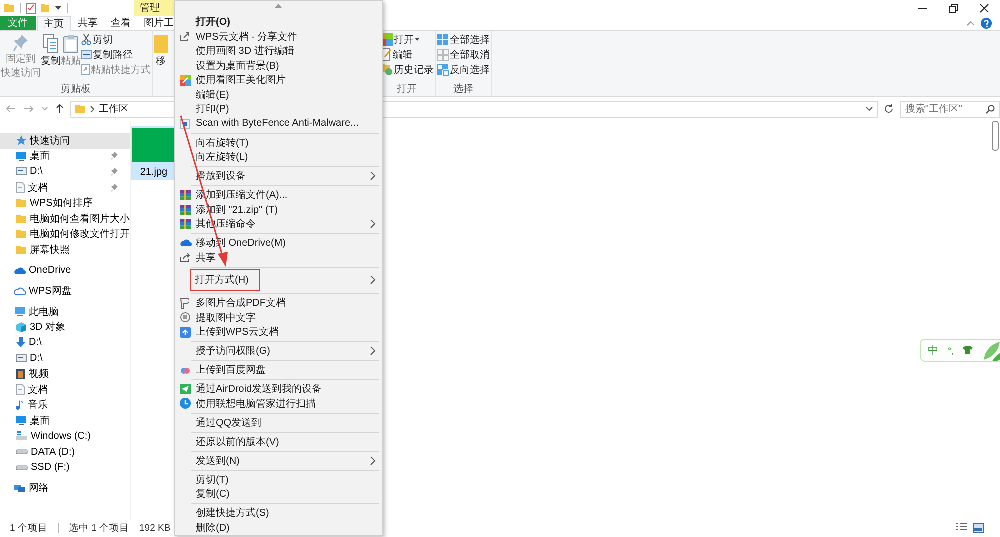  I want to click on desktop-icon, so click(21, 156).